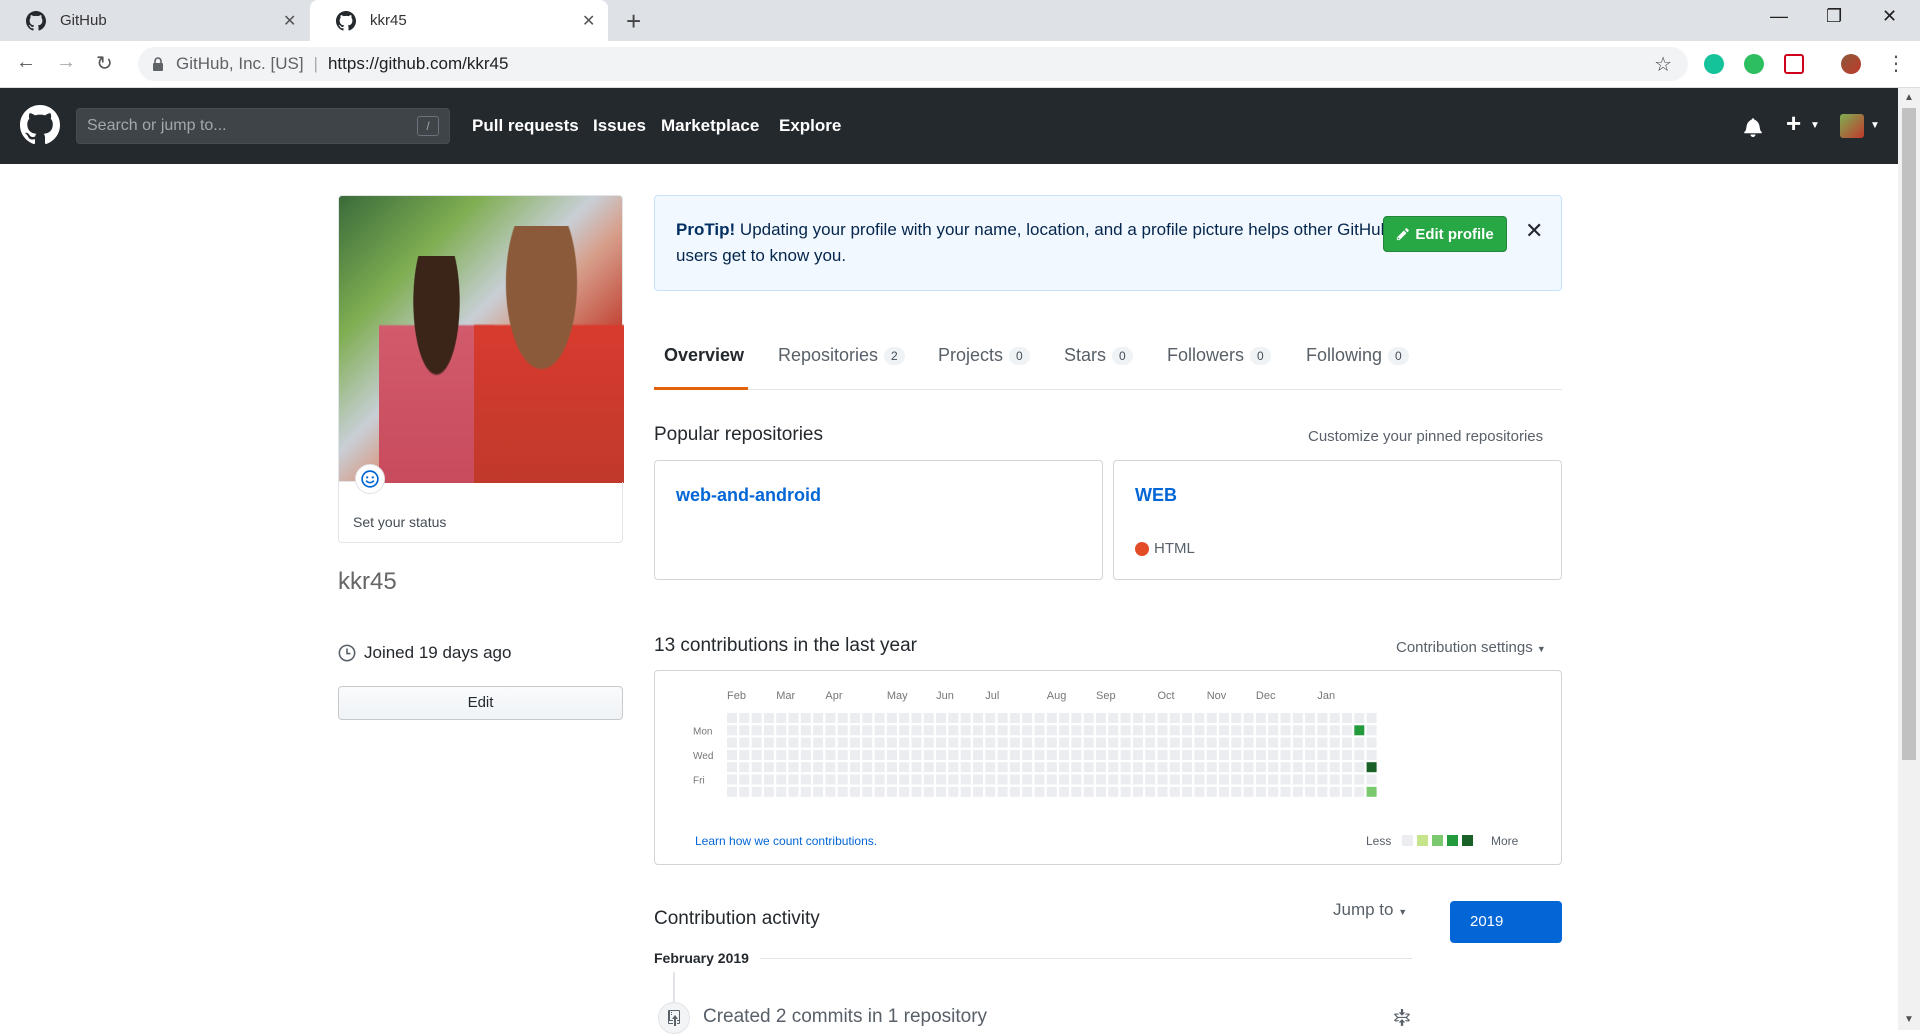 The width and height of the screenshot is (1920, 1034). What do you see at coordinates (1889, 16) in the screenshot?
I see `window-close-icon: ✕` at bounding box center [1889, 16].